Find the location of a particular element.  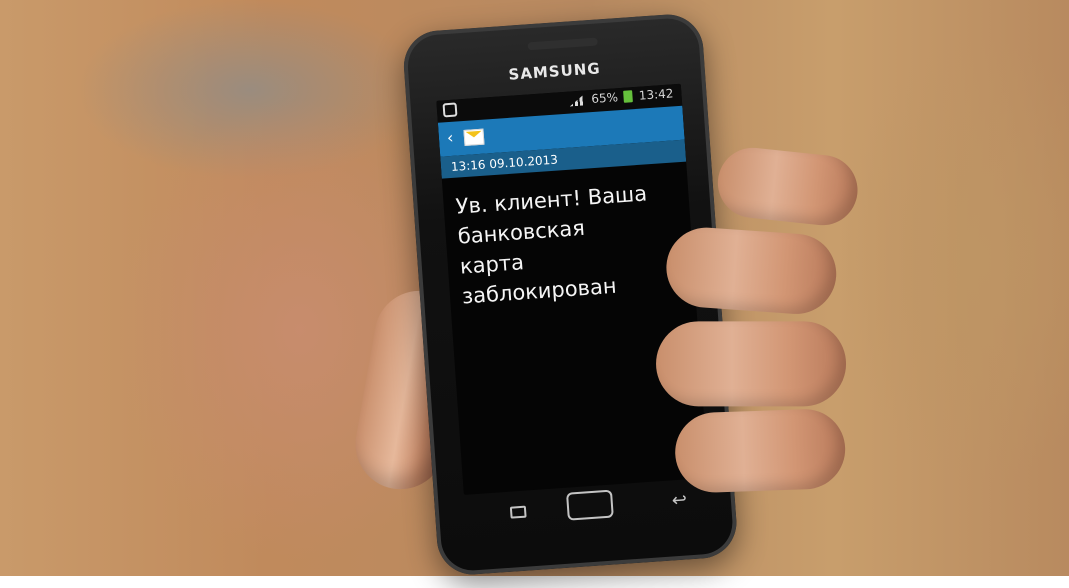

signal-icon is located at coordinates (577, 99).